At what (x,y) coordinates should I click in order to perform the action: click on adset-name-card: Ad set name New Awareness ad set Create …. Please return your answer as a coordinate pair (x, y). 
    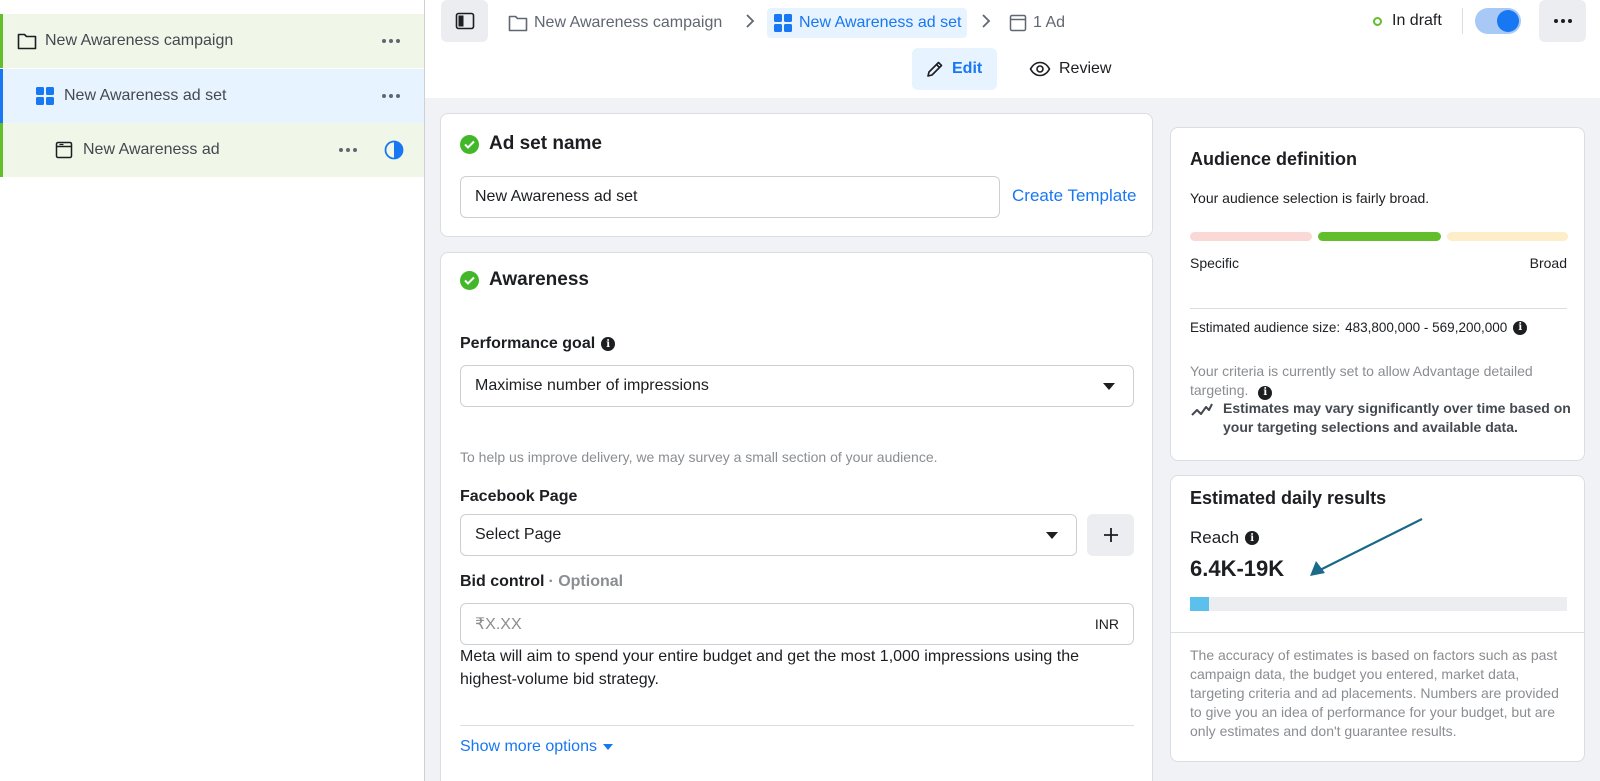
    Looking at the image, I should click on (796, 175).